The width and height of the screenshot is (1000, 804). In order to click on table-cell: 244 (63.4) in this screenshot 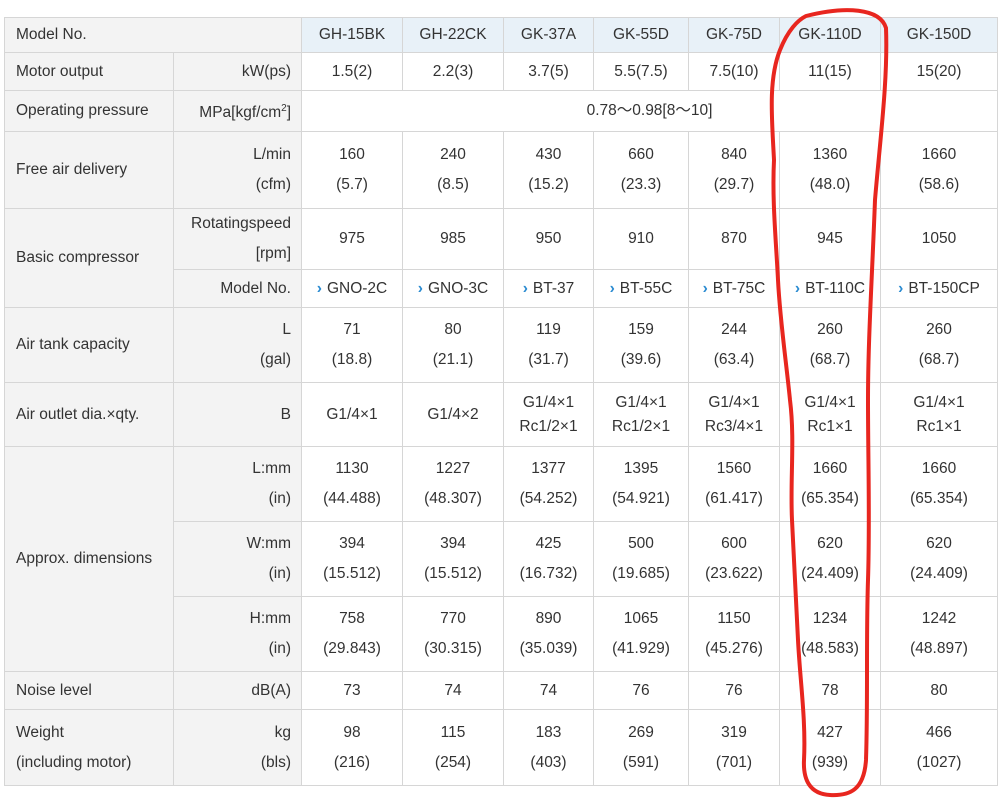, I will do `click(734, 345)`.